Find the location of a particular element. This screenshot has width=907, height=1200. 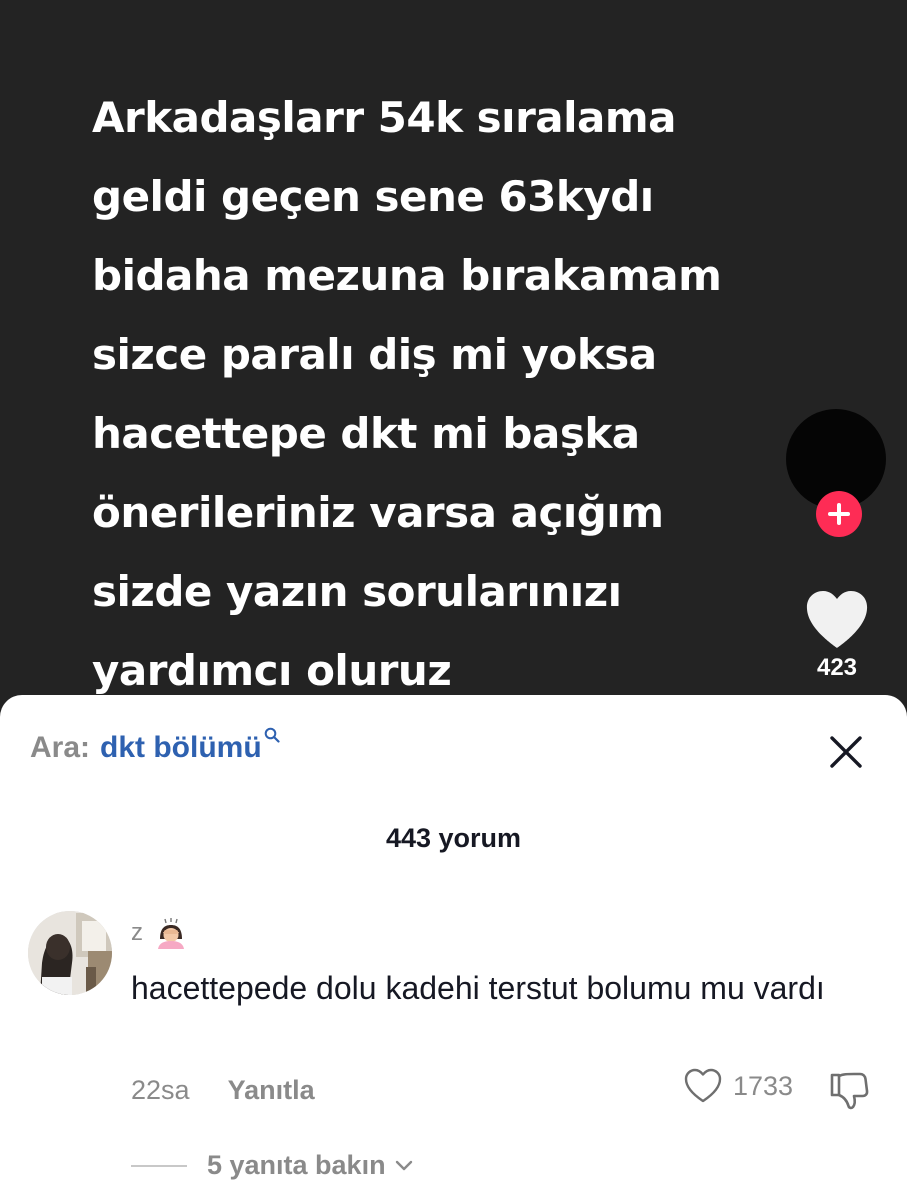

comment-username-row: z is located at coordinates (160, 933).